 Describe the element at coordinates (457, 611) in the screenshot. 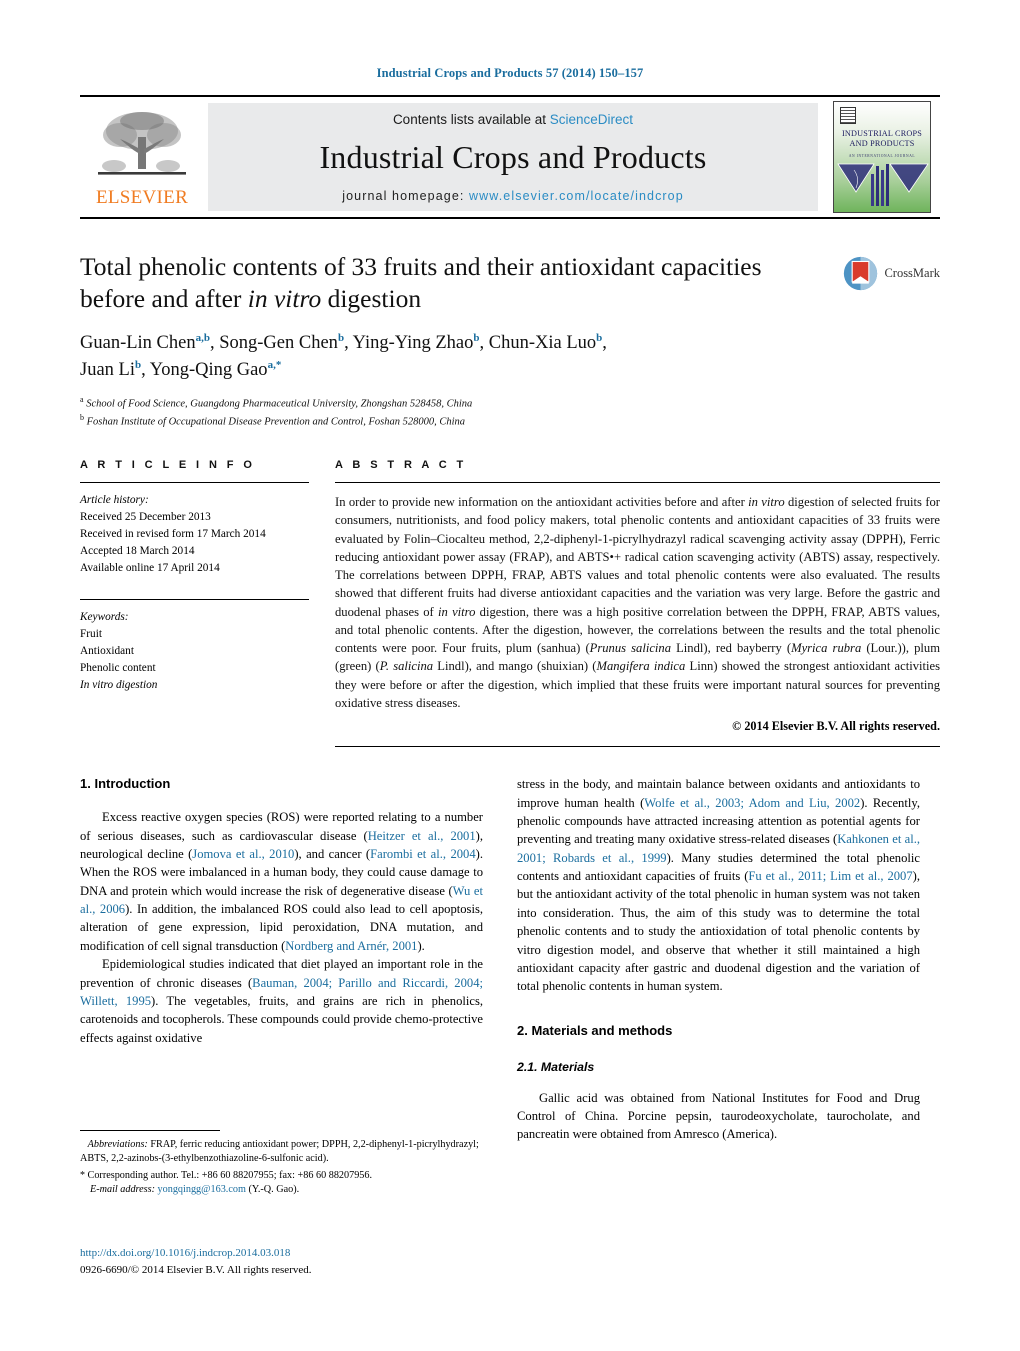

I see `abs-it-2: in vitro` at that location.